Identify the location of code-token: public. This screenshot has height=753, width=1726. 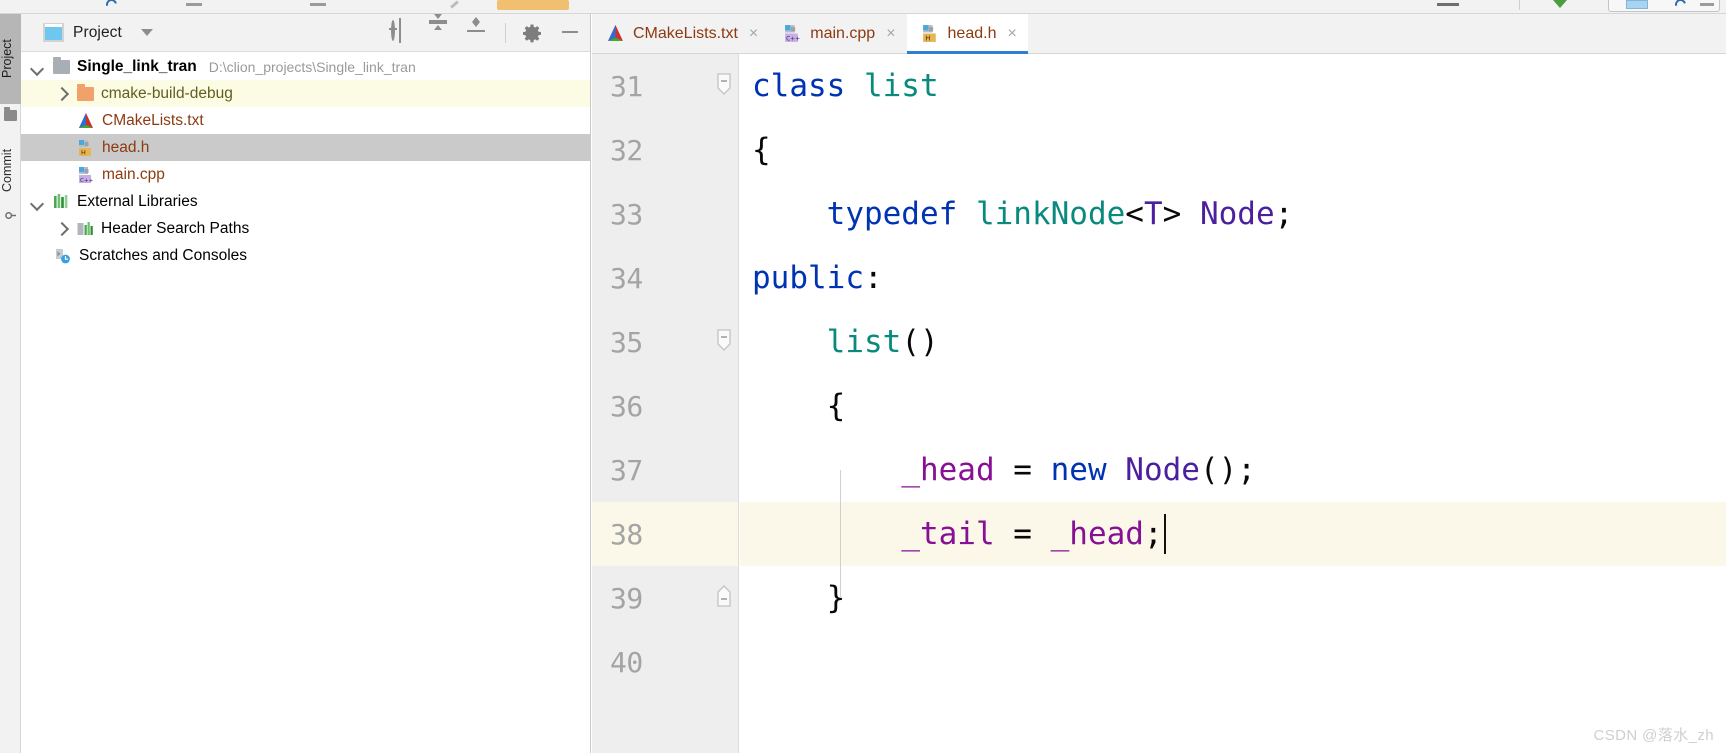
(808, 278).